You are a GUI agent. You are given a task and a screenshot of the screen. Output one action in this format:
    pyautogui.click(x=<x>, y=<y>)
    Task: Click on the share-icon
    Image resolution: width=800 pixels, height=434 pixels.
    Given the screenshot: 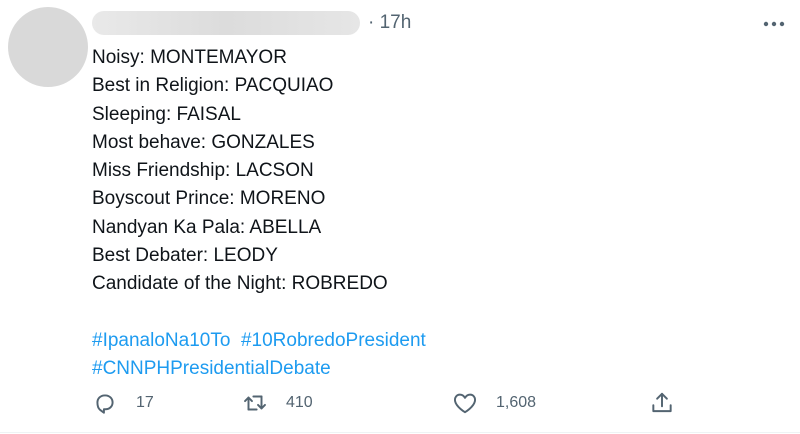 What is the action you would take?
    pyautogui.click(x=662, y=402)
    